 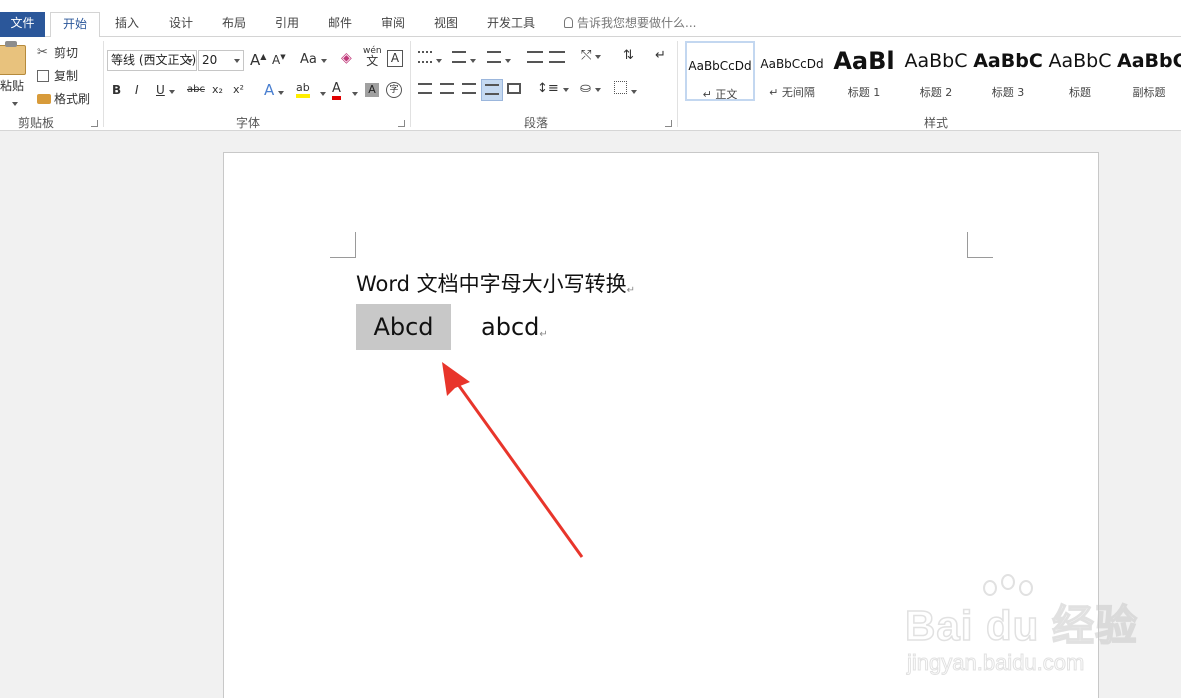 What do you see at coordinates (459, 57) in the screenshot?
I see `numbering-icon` at bounding box center [459, 57].